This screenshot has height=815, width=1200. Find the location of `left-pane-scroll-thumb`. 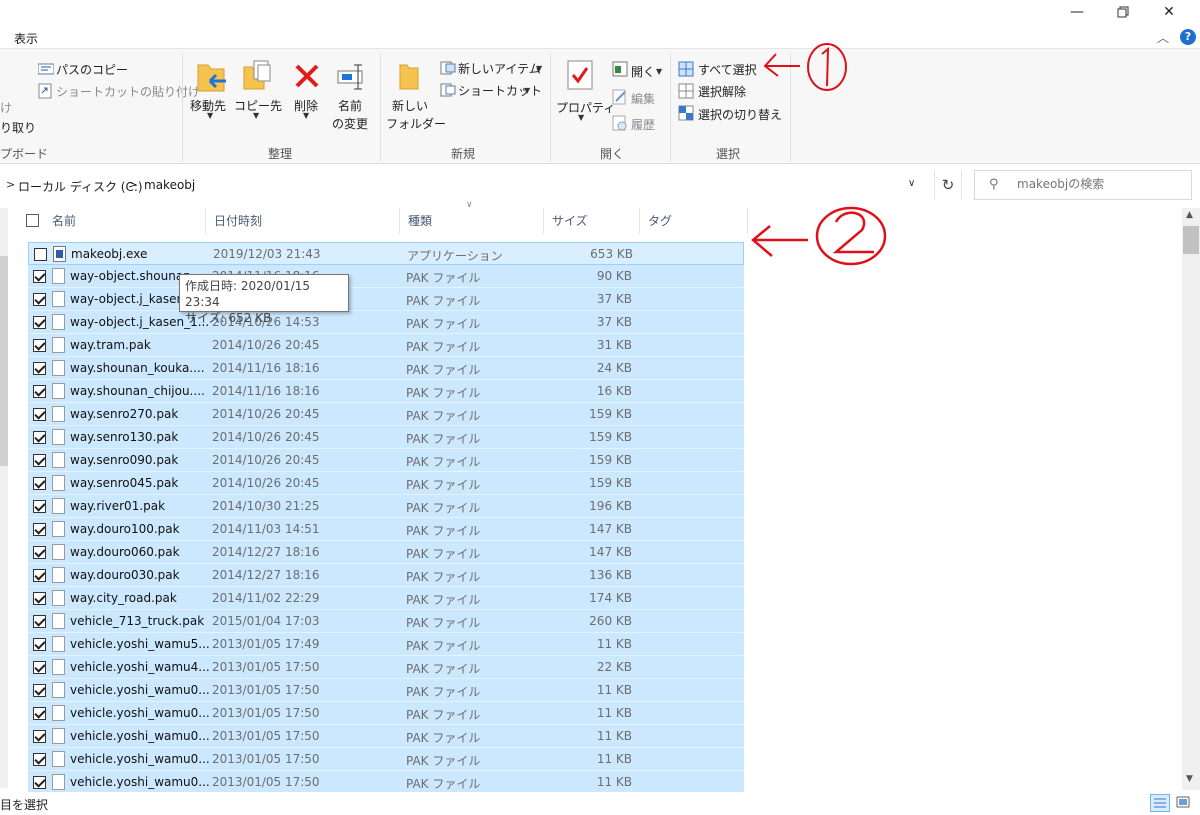

left-pane-scroll-thumb is located at coordinates (4, 361).